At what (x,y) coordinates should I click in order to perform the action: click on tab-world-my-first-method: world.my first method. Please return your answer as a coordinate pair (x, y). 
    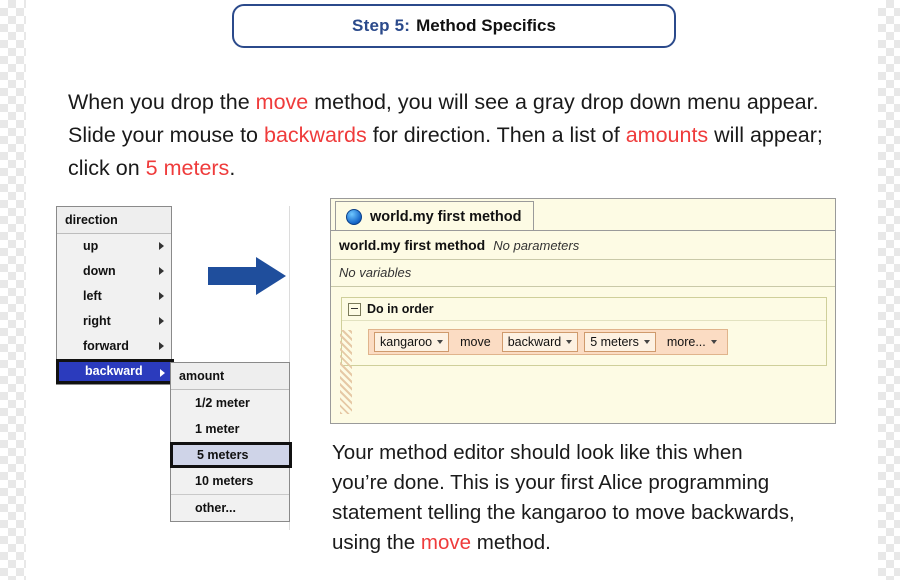
    Looking at the image, I should click on (435, 216).